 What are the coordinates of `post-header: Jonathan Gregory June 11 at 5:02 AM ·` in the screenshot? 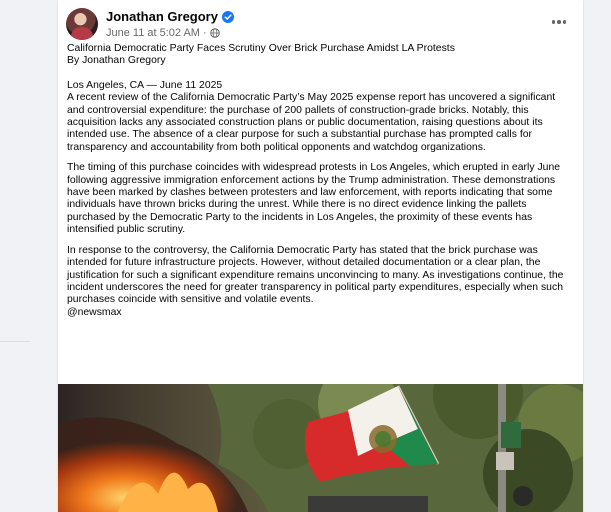 It's located at (320, 26).